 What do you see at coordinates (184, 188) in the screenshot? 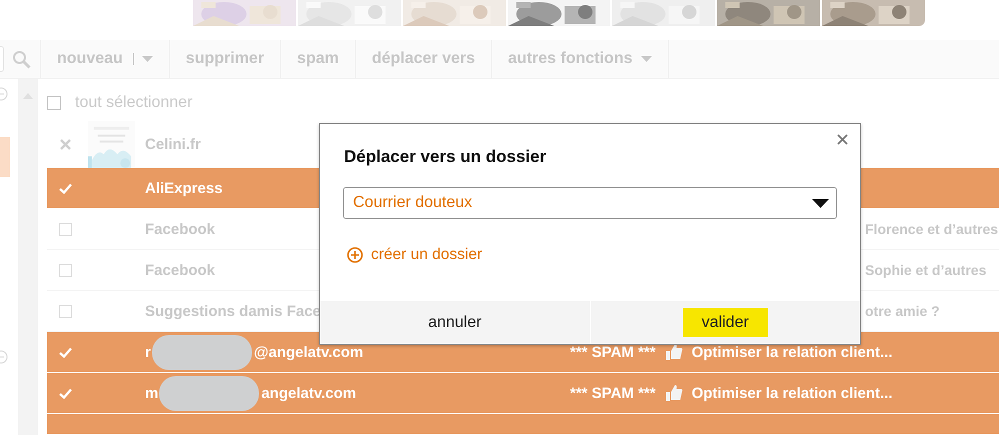
I see `sender-name: AliExpress` at bounding box center [184, 188].